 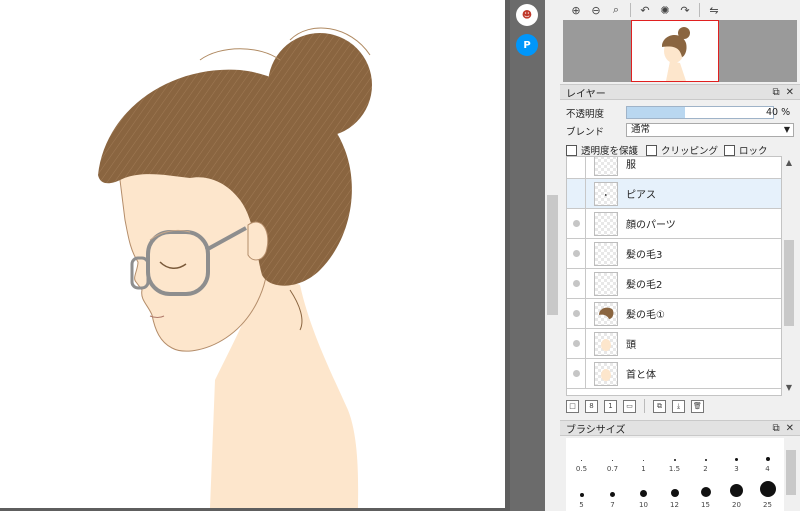 I want to click on layer-row: 頭, so click(x=674, y=343).